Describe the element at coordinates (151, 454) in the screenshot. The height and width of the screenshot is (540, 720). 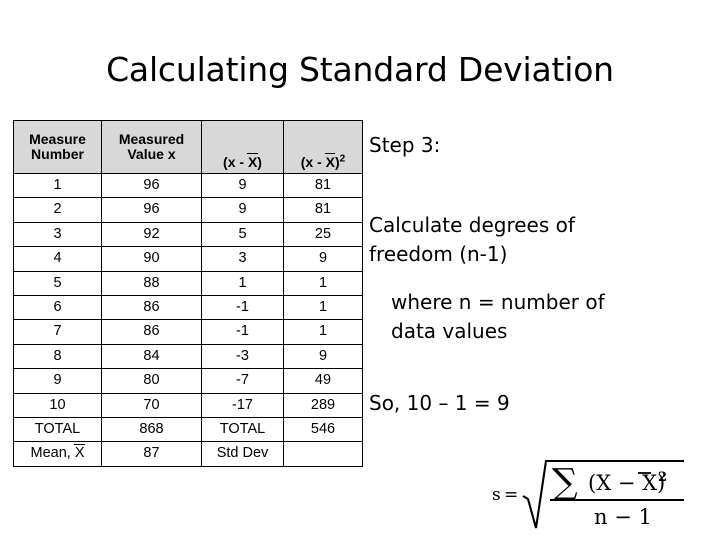
I see `cell-mean-value: 87` at that location.